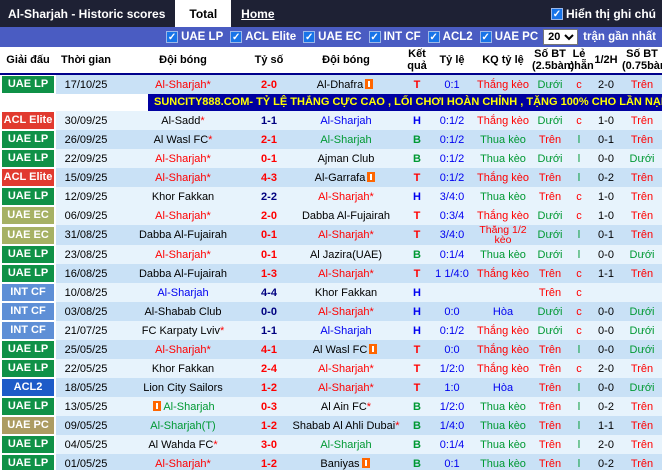 This screenshot has width=662, height=470. Describe the element at coordinates (561, 37) in the screenshot. I see `recent-count-select: 20` at that location.